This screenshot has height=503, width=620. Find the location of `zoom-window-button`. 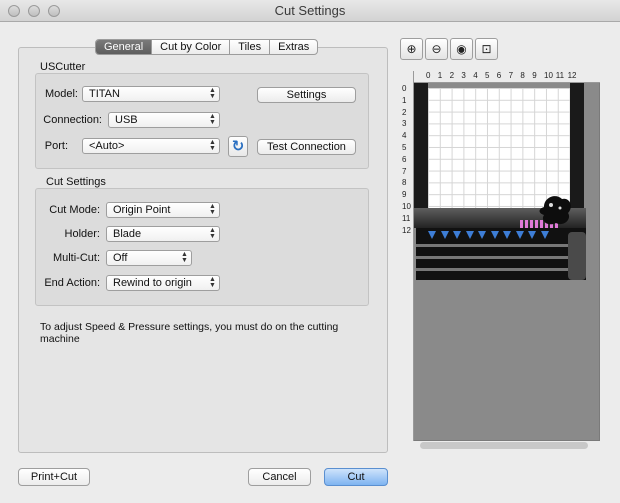

zoom-window-button is located at coordinates (54, 11).